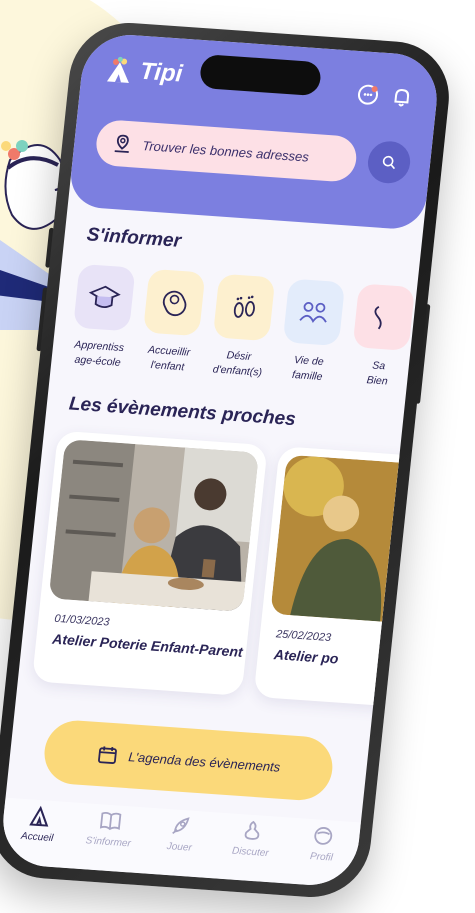  I want to click on chat-icon, so click(252, 830).